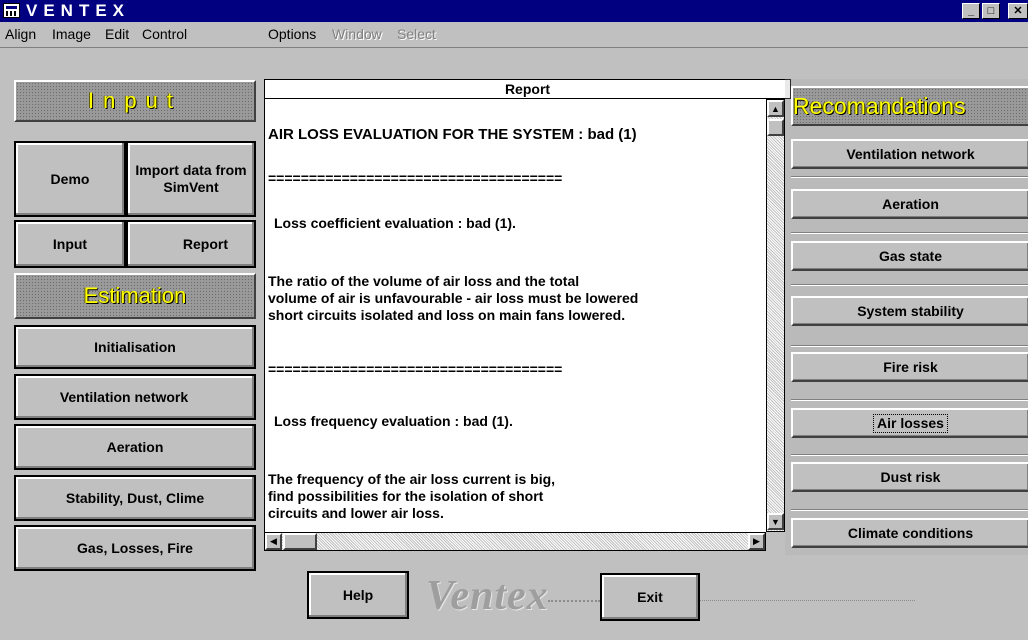 The image size is (1028, 640). I want to click on close-icon: ✕, so click(1018, 11).